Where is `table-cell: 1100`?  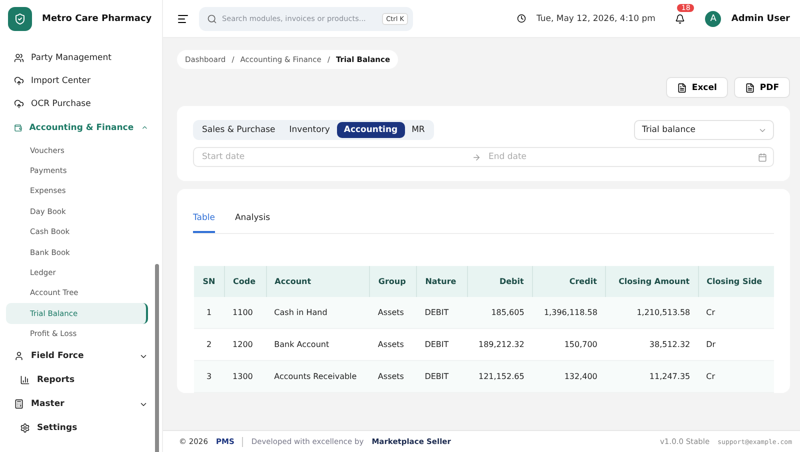 table-cell: 1100 is located at coordinates (245, 312).